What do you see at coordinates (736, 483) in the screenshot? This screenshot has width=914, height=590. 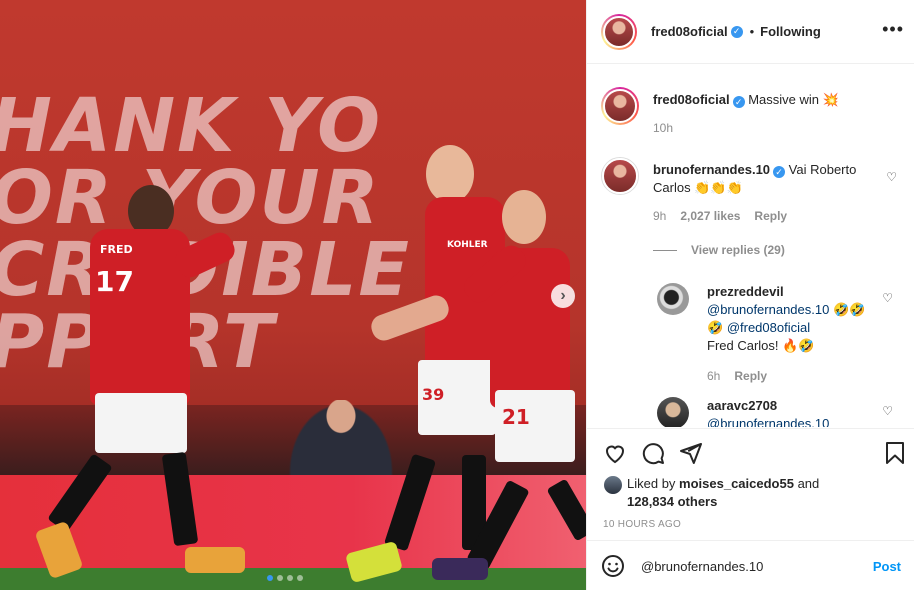 I see `liked-by-user: moises_caicedo55` at bounding box center [736, 483].